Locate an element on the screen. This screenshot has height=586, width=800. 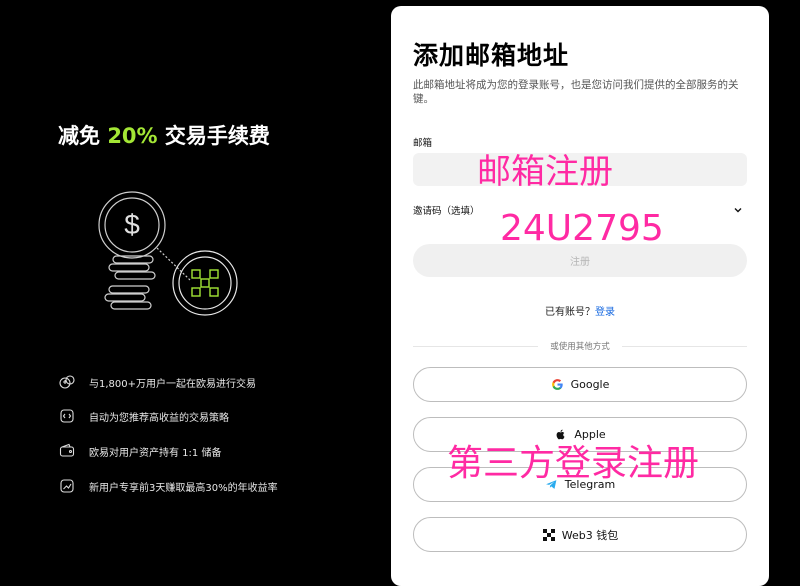
page-subtitle: 此邮箱地址将成为您的登录账号，也是您访问我们提供的全部服务的关键。 is located at coordinates (576, 92).